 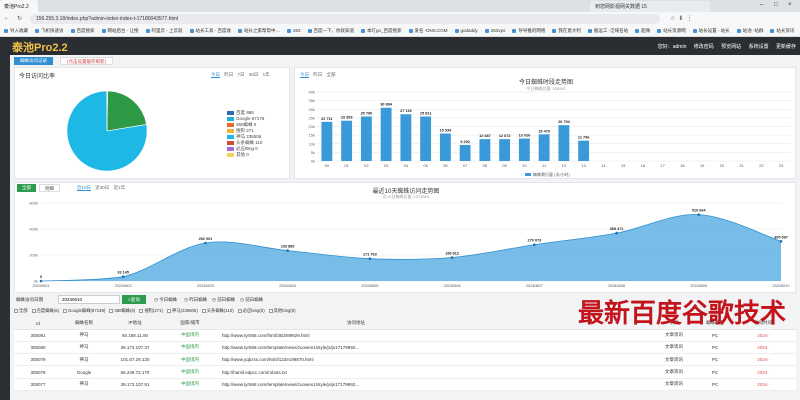 I want to click on nav-link-preview: 预览网站, so click(x=731, y=47).